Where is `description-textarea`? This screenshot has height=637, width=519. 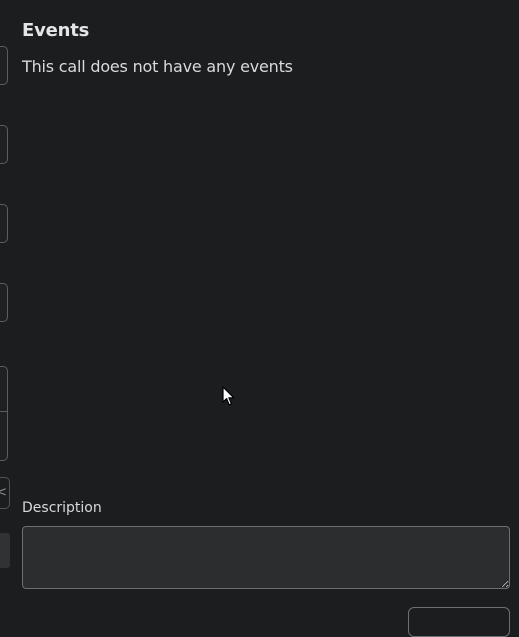
description-textarea is located at coordinates (266, 557).